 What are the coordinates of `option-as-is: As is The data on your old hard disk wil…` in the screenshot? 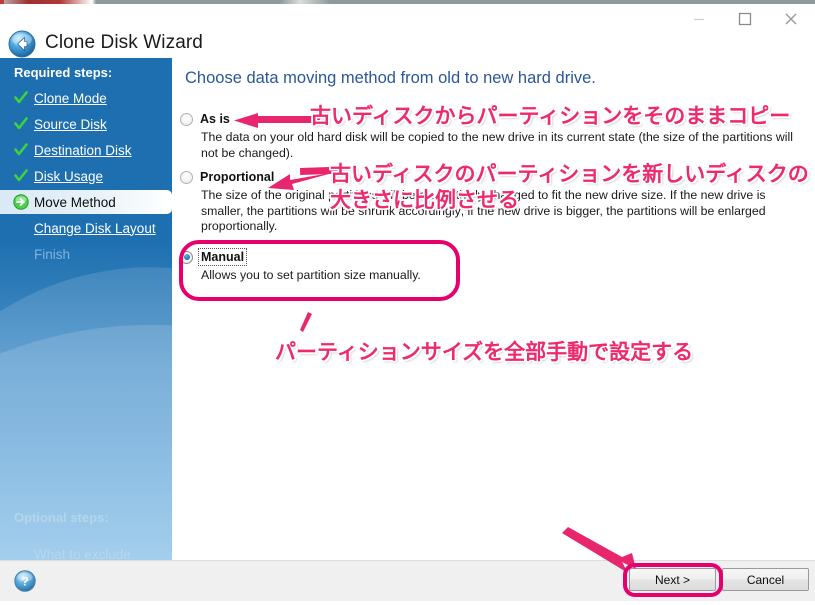 It's located at (487, 135).